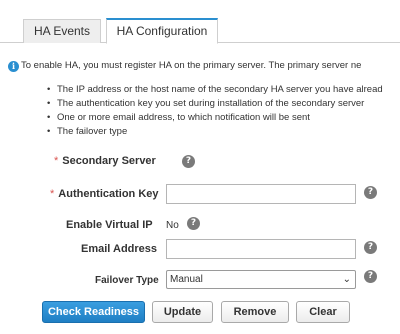 Image resolution: width=400 pixels, height=334 pixels. What do you see at coordinates (172, 225) in the screenshot?
I see `virtual-ip-value: No` at bounding box center [172, 225].